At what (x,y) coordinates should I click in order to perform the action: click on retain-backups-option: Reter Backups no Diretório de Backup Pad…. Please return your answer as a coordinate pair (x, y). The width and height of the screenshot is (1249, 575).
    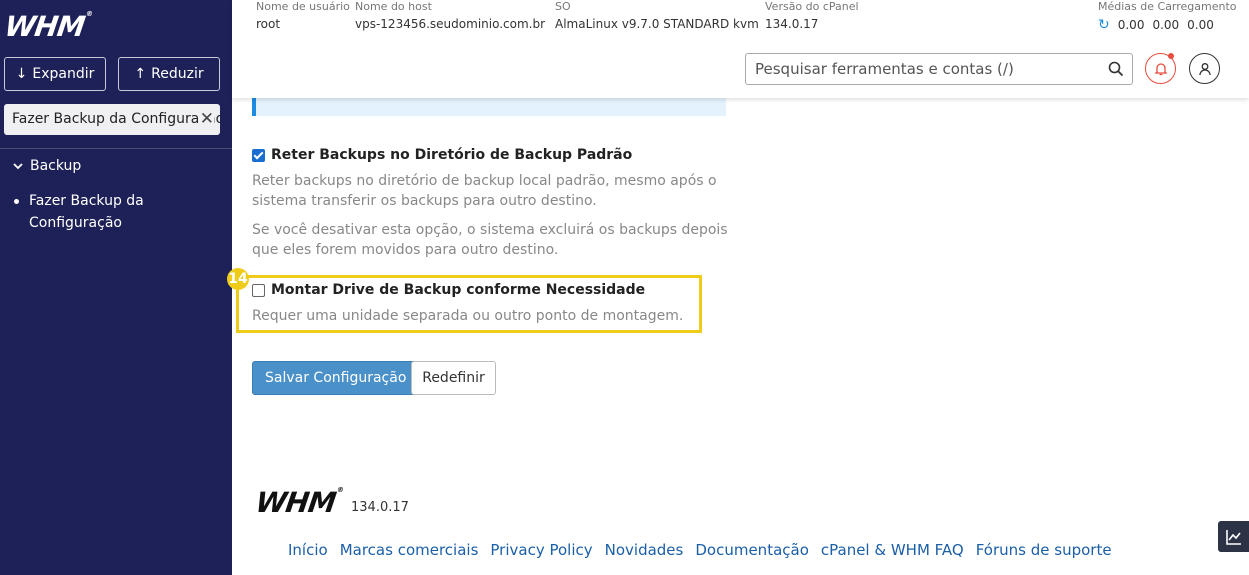
    Looking at the image, I should click on (442, 155).